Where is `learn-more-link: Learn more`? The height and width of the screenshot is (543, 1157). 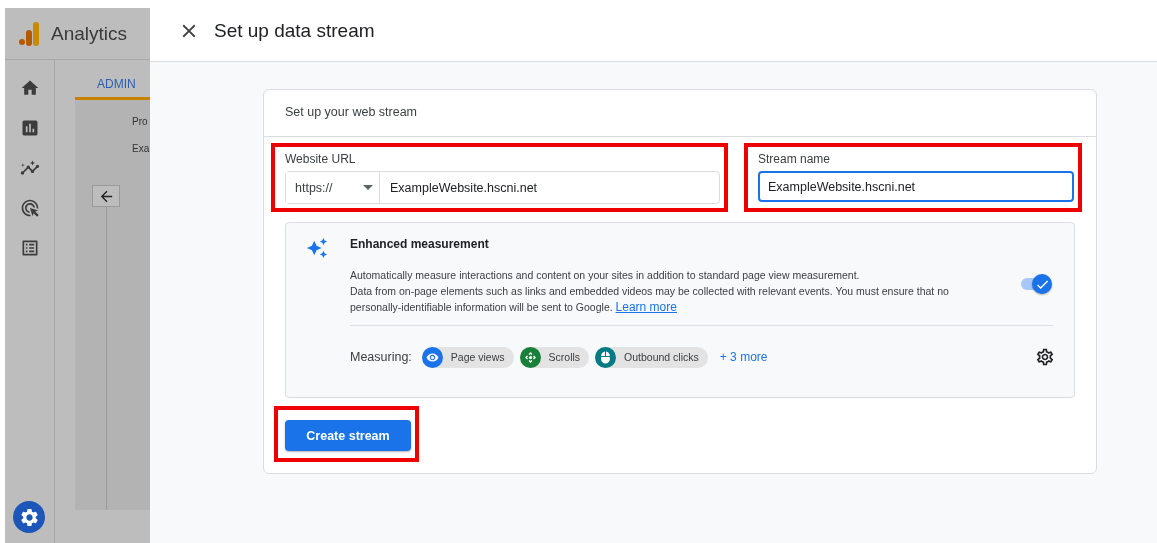
learn-more-link: Learn more is located at coordinates (646, 307).